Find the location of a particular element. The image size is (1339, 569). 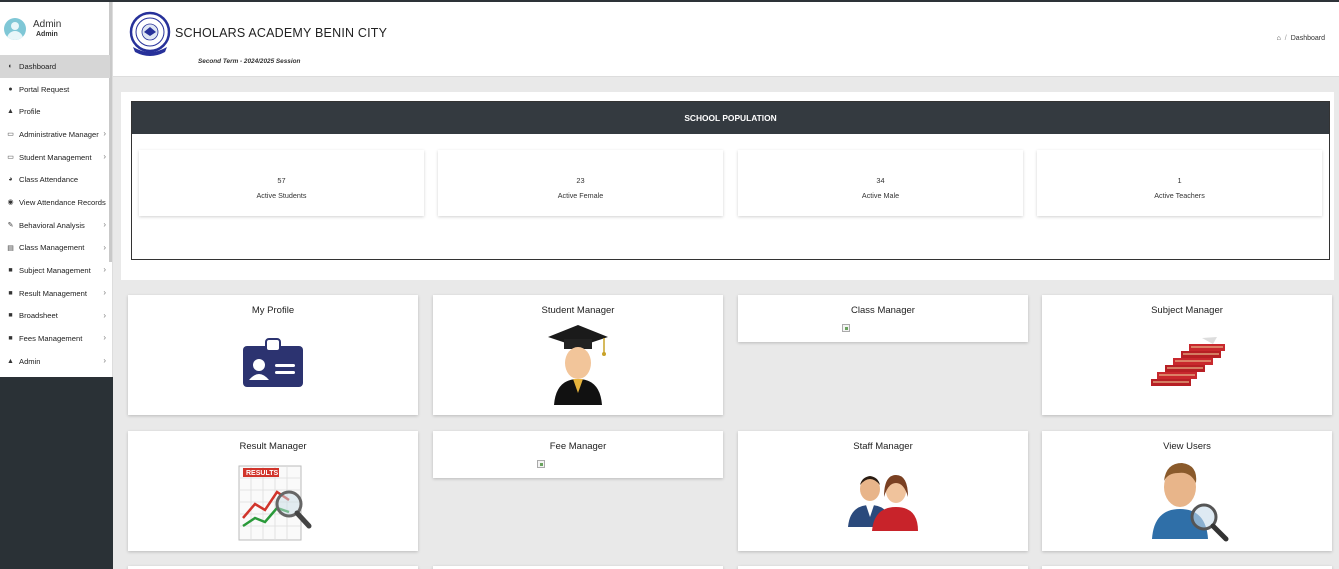

sidebar-item-label: Result Management is located at coordinates (53, 293).